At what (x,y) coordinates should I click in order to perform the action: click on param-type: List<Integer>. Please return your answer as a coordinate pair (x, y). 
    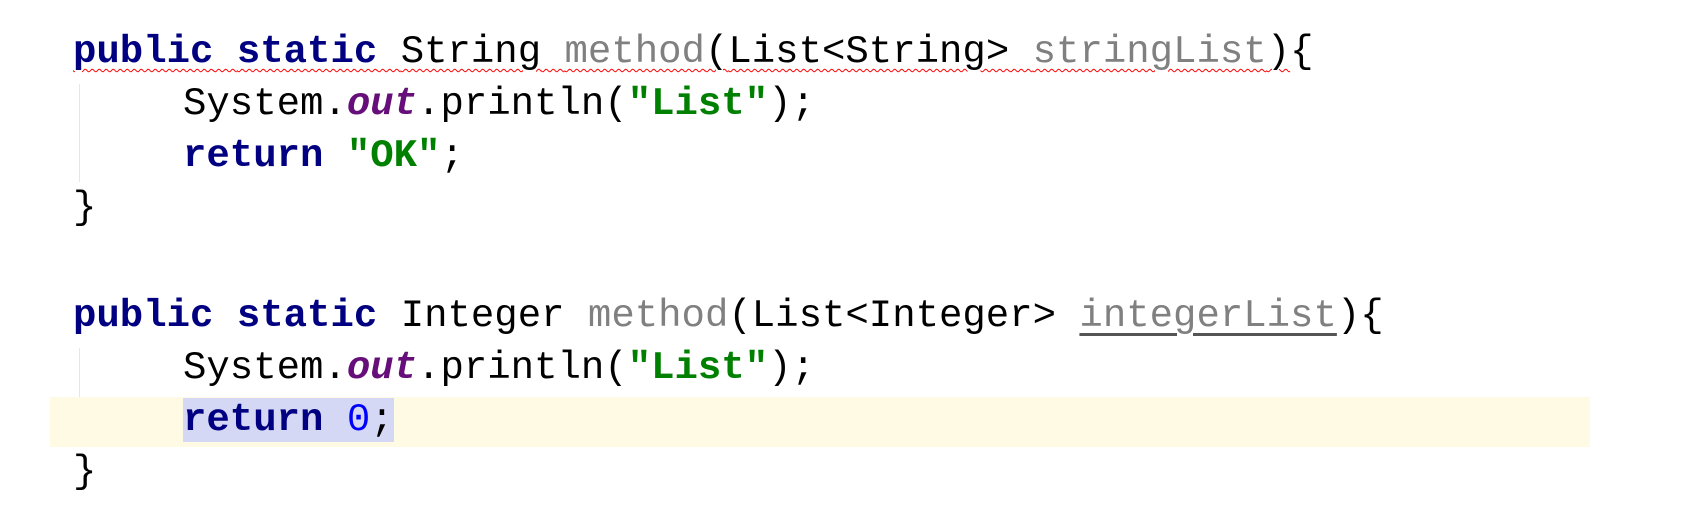
    Looking at the image, I should click on (904, 316).